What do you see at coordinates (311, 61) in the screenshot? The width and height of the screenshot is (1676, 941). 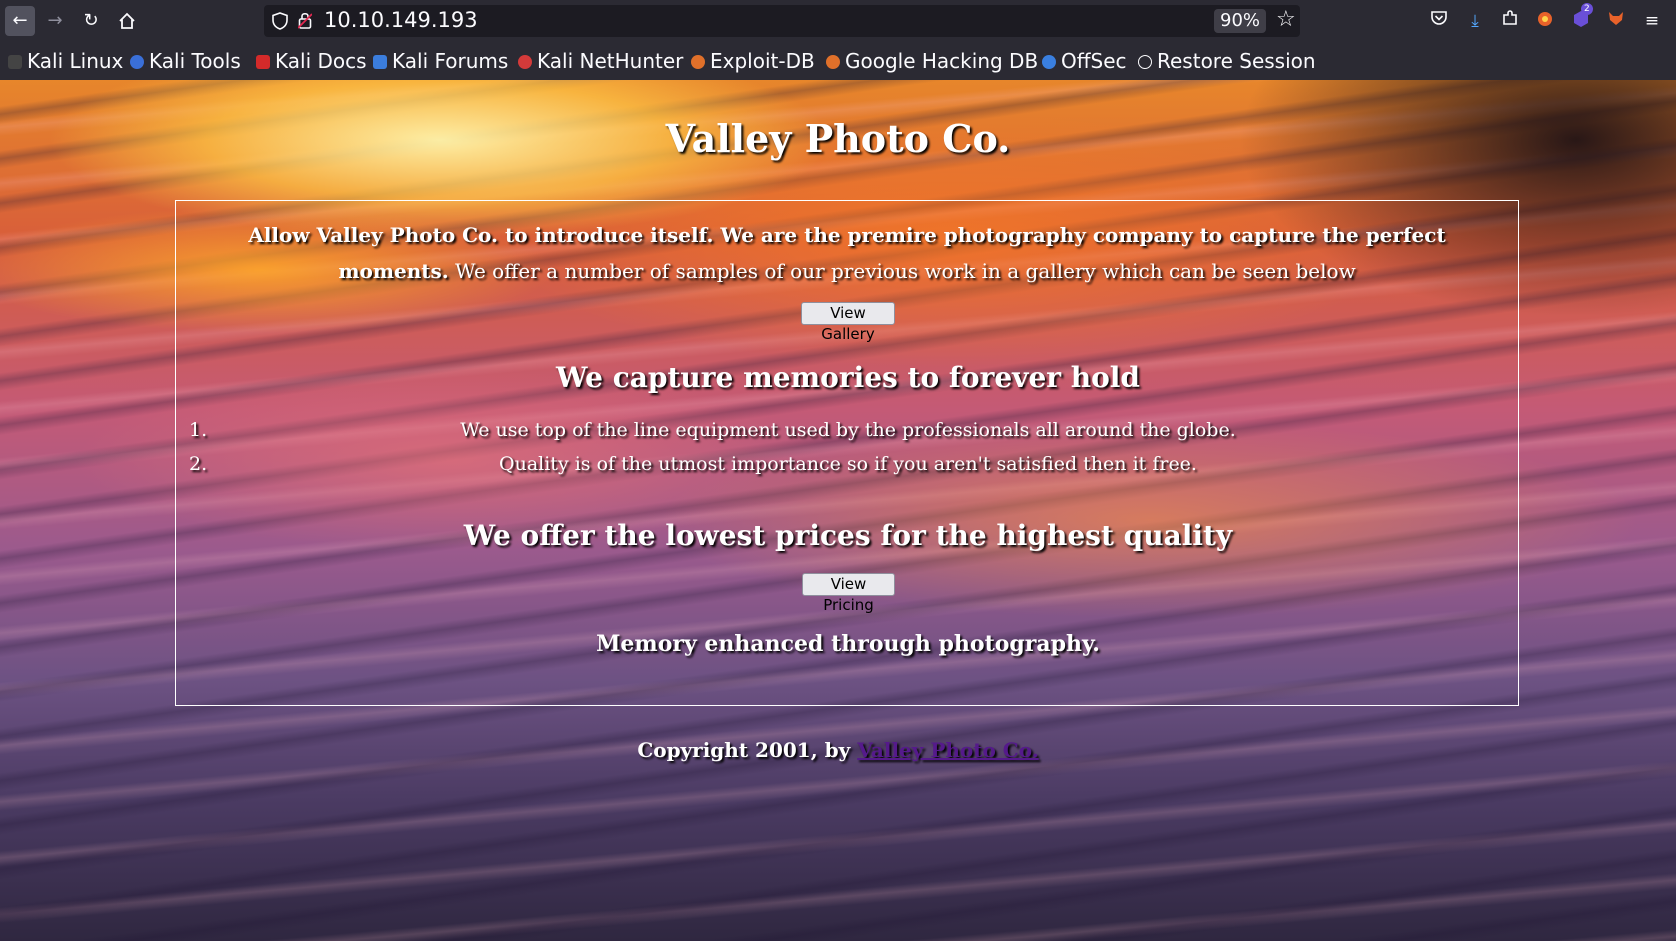 I see `bookmark-kali-docs: Kali Docs` at bounding box center [311, 61].